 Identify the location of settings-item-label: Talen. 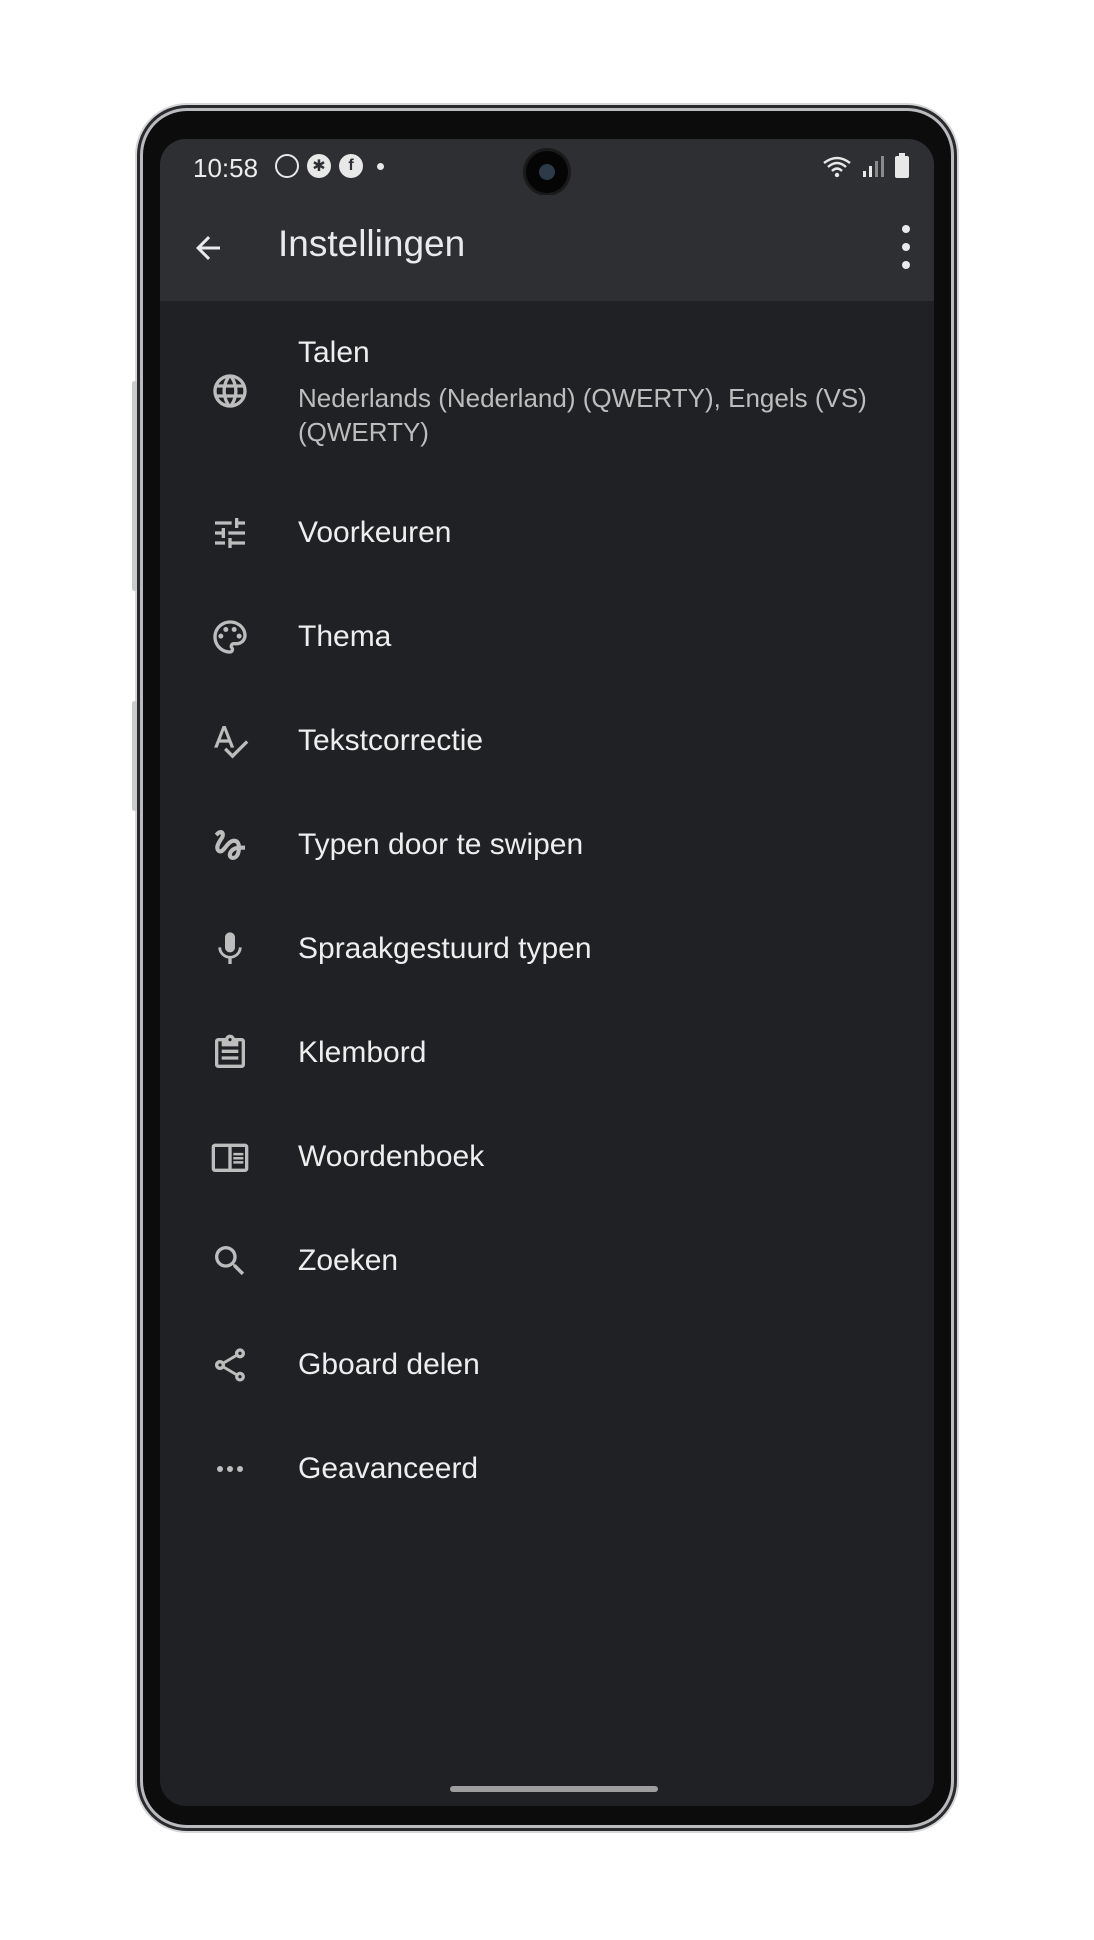
(334, 352).